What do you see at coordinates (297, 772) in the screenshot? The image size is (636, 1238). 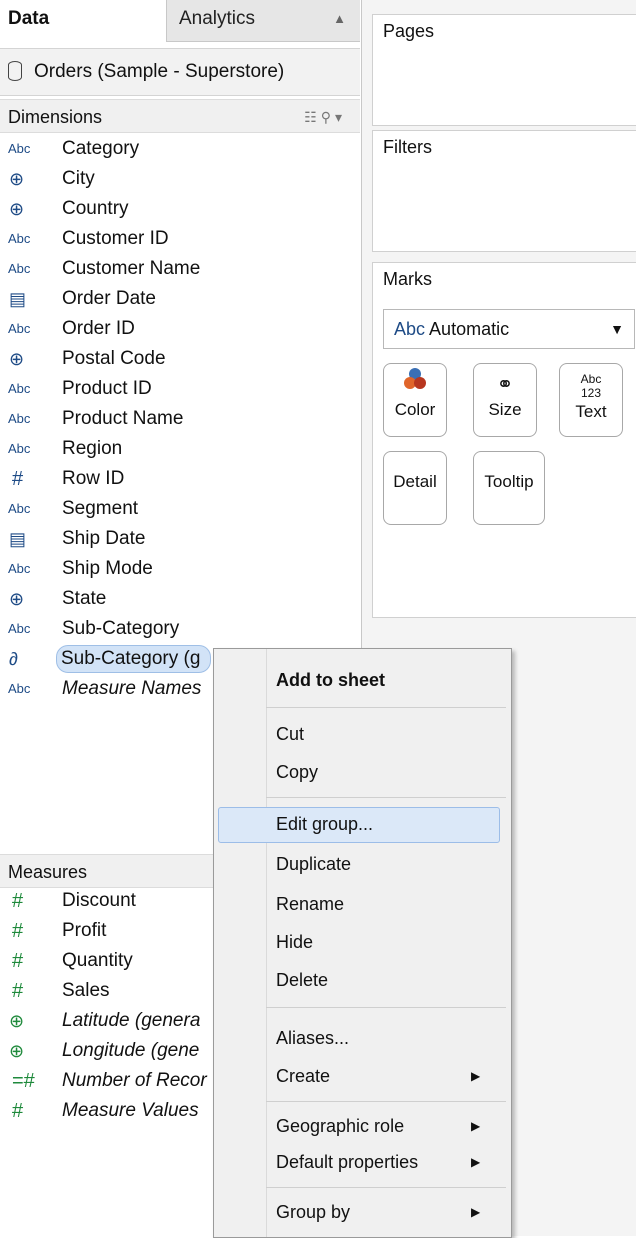 I see `menu-item-copy: Copy` at bounding box center [297, 772].